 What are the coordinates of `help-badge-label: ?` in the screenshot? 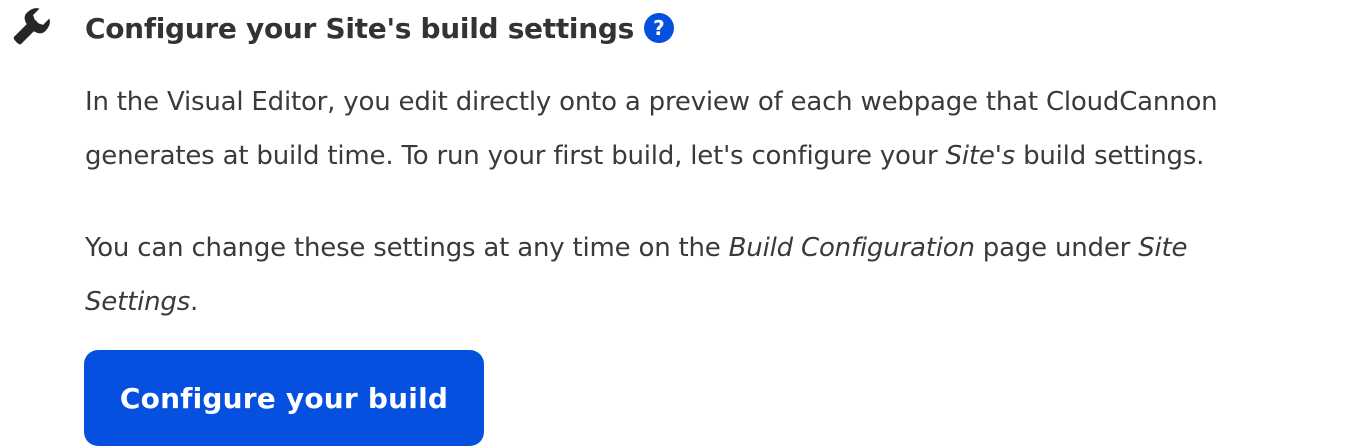 It's located at (659, 28).